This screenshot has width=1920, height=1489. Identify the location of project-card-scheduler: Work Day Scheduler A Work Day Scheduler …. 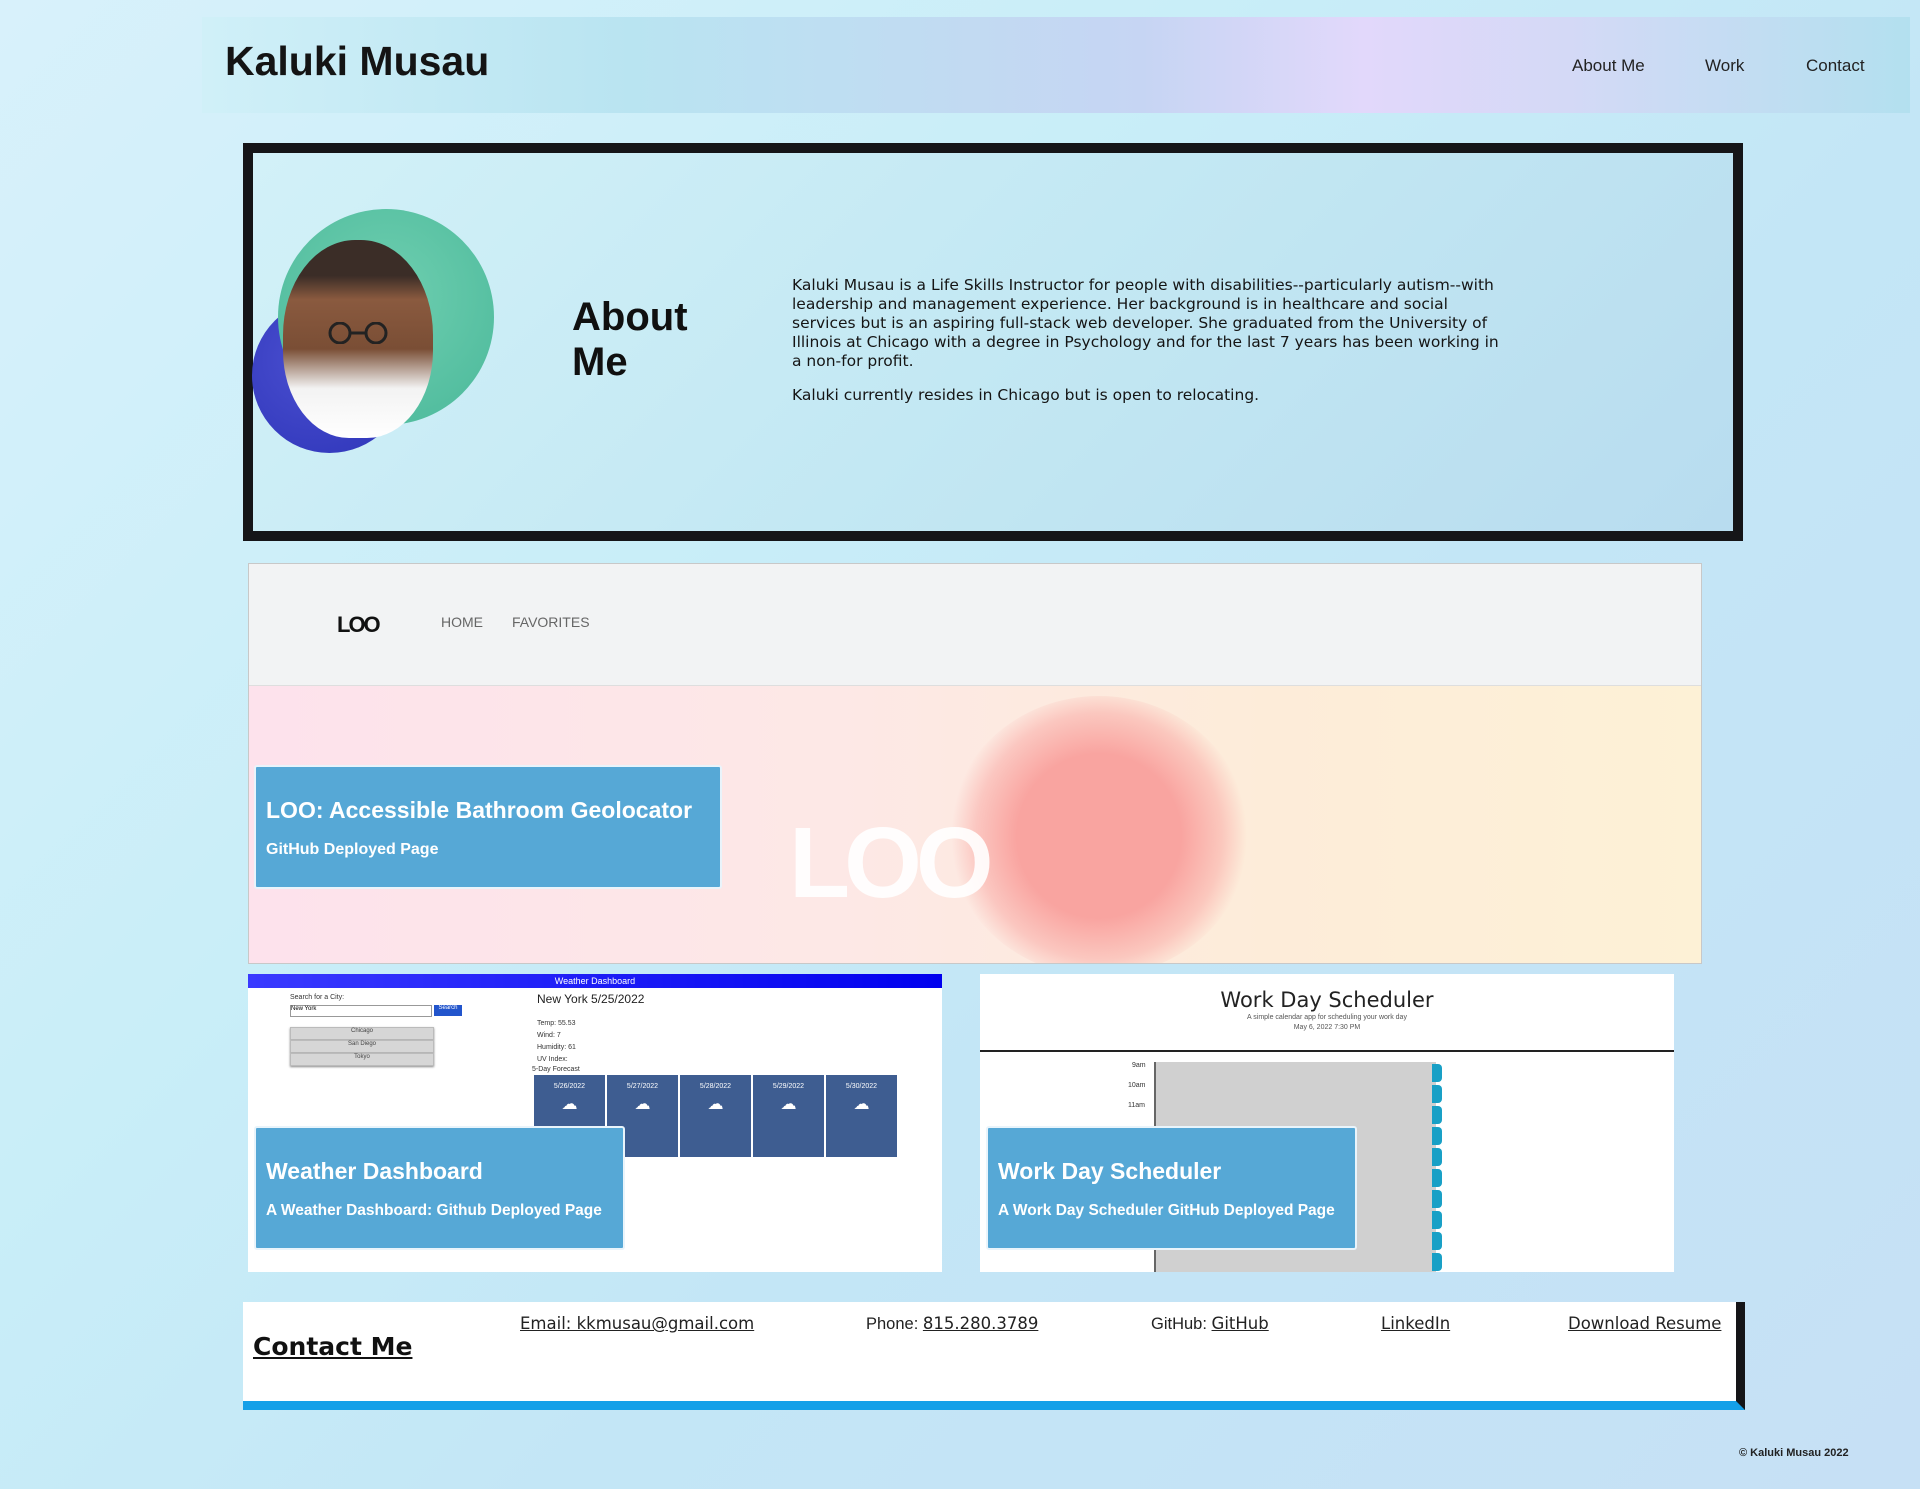
(1171, 1188).